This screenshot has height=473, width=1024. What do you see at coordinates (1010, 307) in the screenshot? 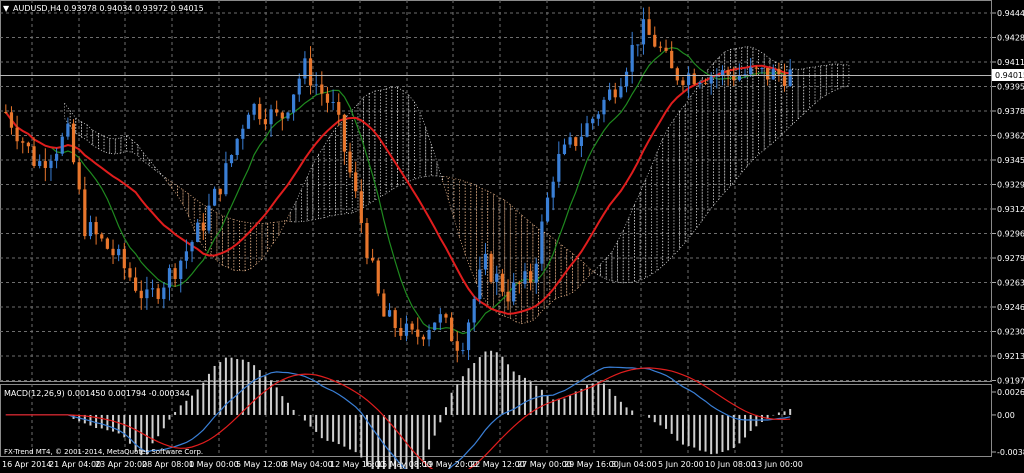
I see `price-tick-label: 0.92465` at bounding box center [1010, 307].